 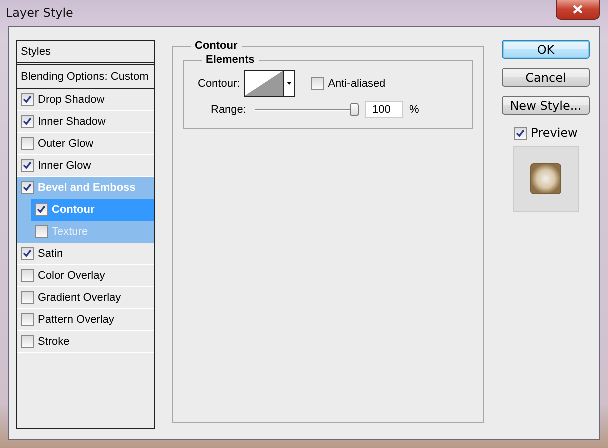 I want to click on window-title: Layer Style, so click(x=39, y=12).